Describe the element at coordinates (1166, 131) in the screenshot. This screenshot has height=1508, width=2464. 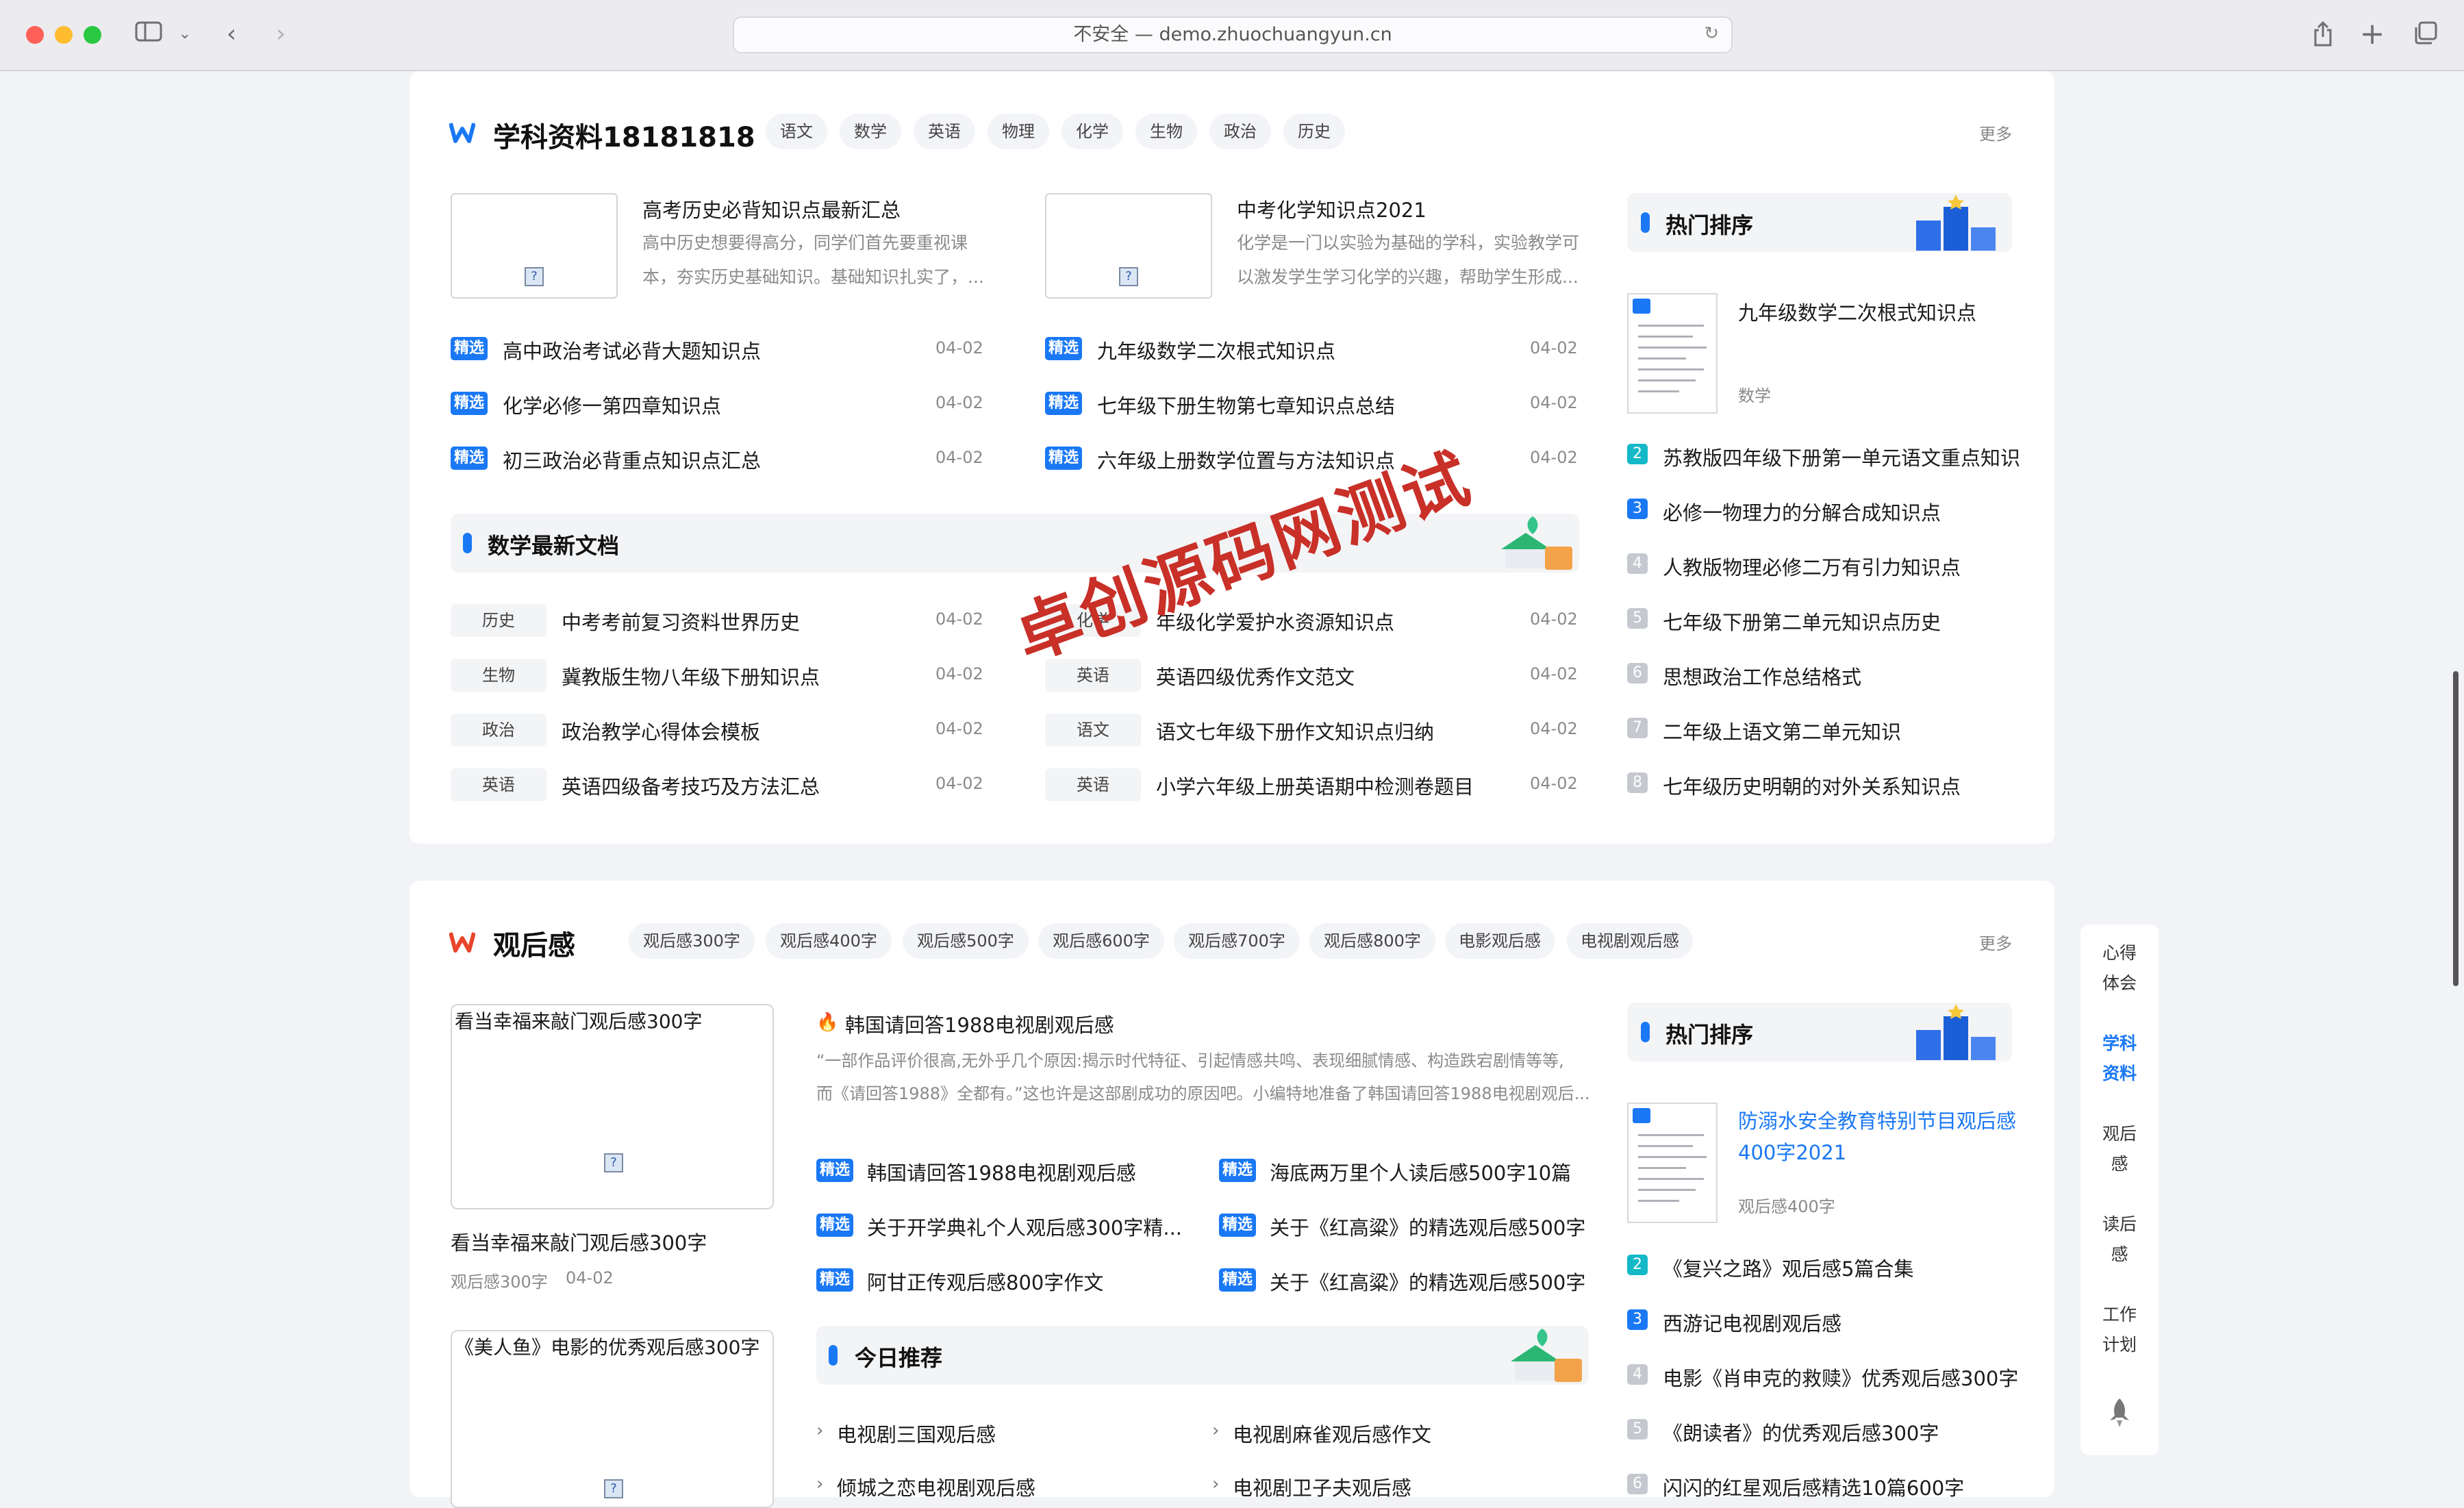
I see `tag-biology: 生物` at that location.